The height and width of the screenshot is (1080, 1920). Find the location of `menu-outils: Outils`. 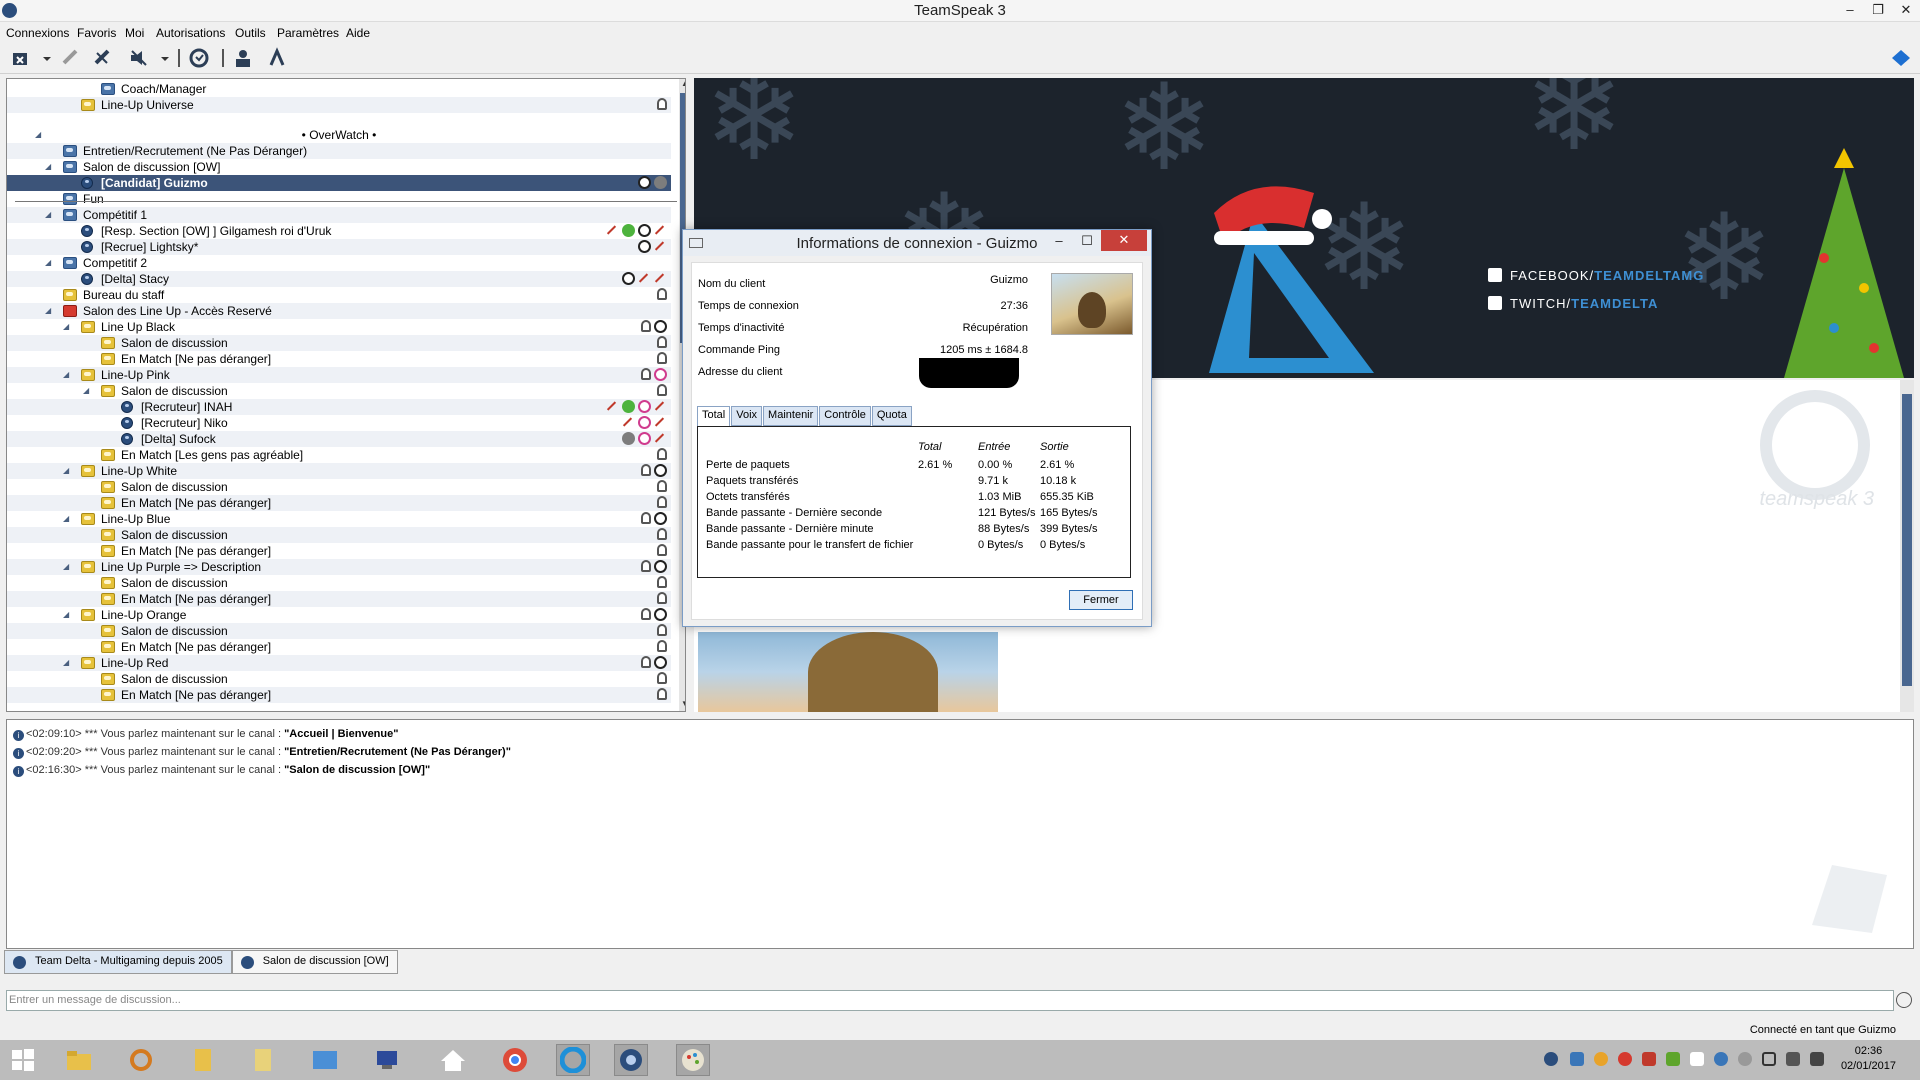

menu-outils: Outils is located at coordinates (250, 33).